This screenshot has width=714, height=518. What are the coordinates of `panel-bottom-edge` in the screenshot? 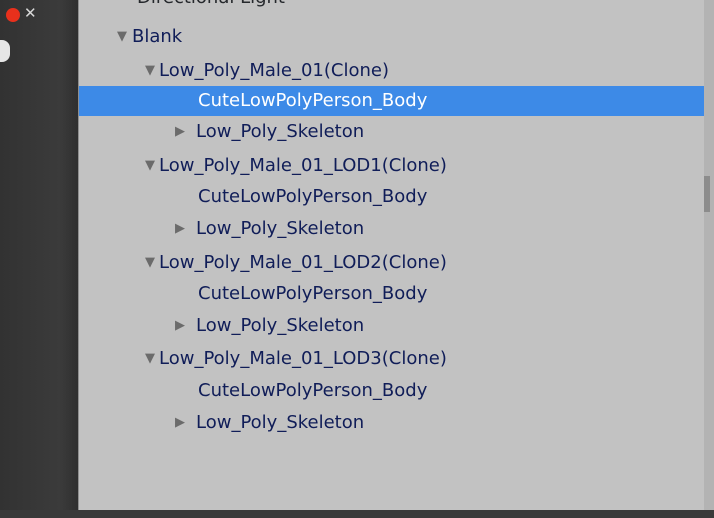 It's located at (357, 514).